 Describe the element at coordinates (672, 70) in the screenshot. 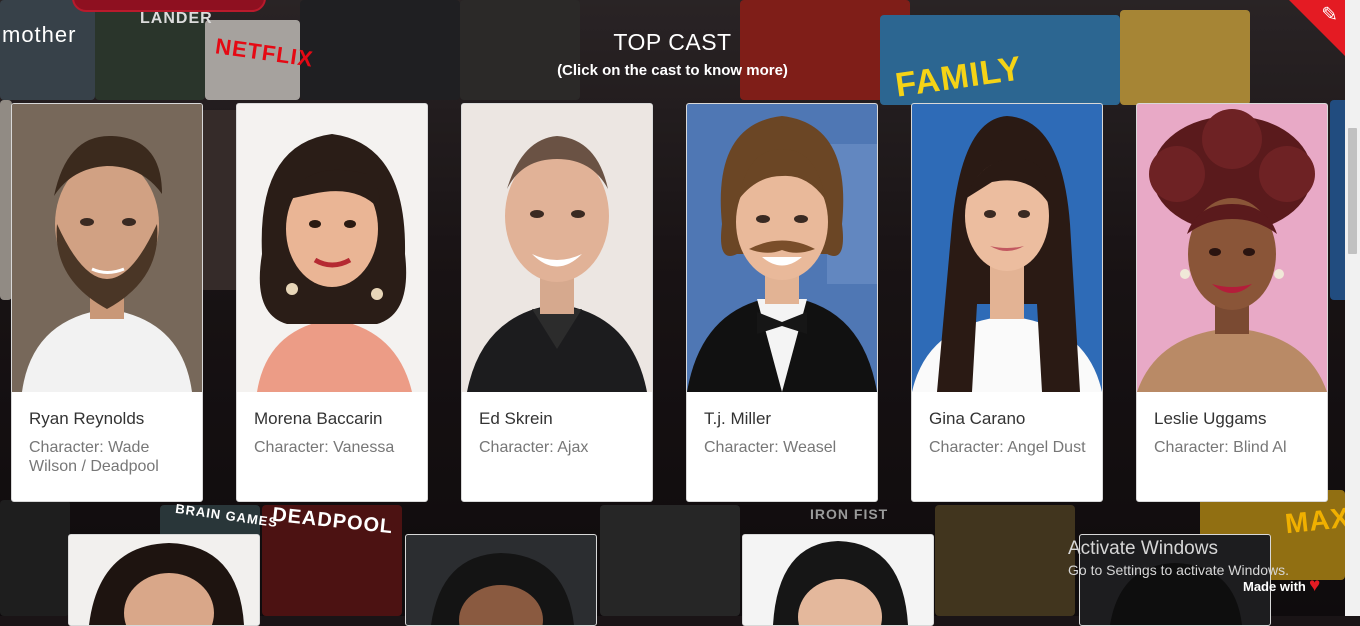

I see `section-subtitle: (Click on the cast to know more)` at that location.